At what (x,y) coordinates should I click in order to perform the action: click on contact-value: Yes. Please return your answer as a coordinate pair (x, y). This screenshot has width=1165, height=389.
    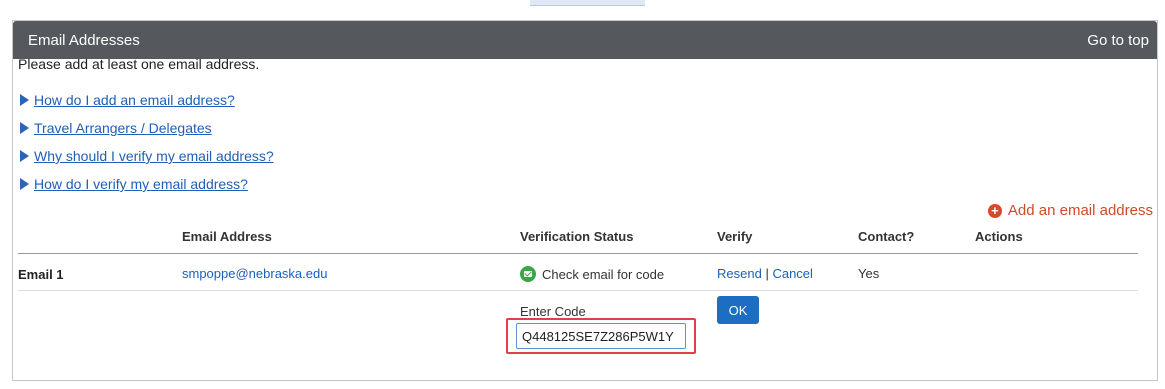
    Looking at the image, I should click on (869, 273).